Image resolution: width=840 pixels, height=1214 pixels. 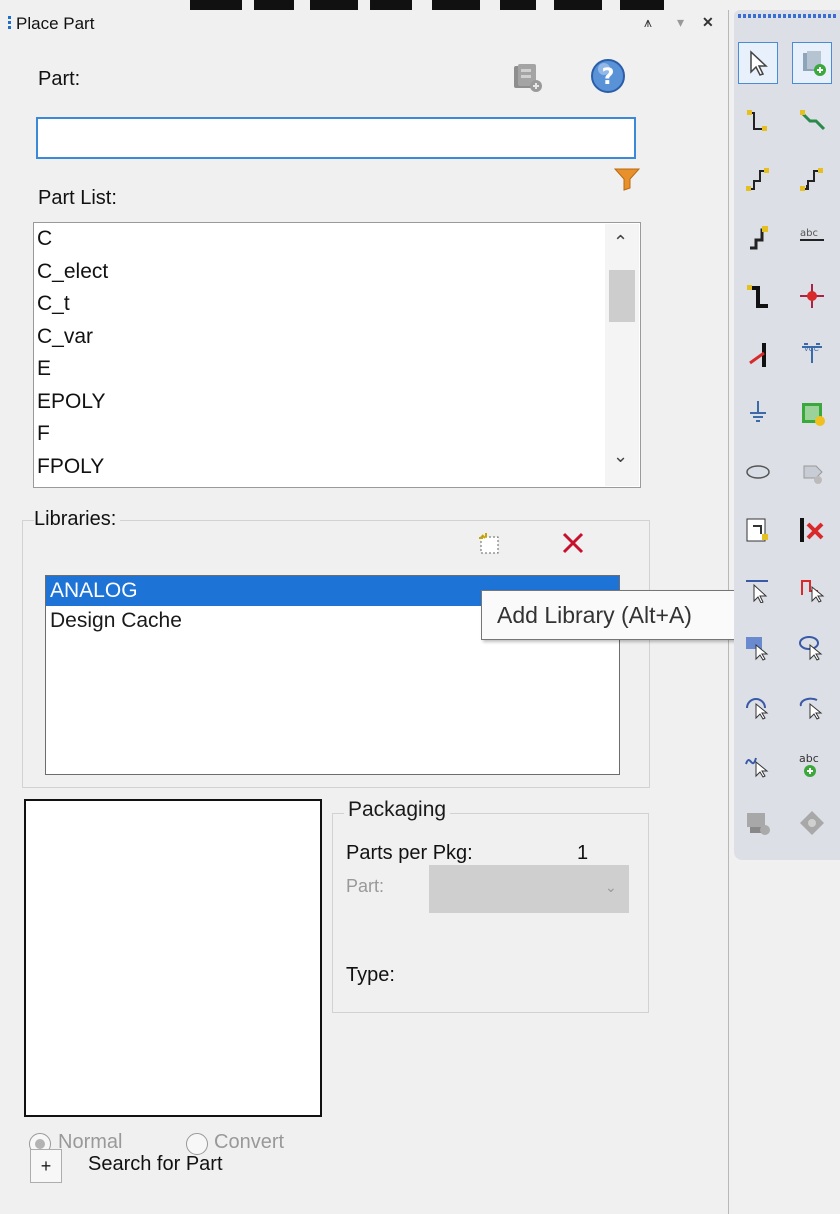 I want to click on drag-grip-icon, so click(x=9, y=23).